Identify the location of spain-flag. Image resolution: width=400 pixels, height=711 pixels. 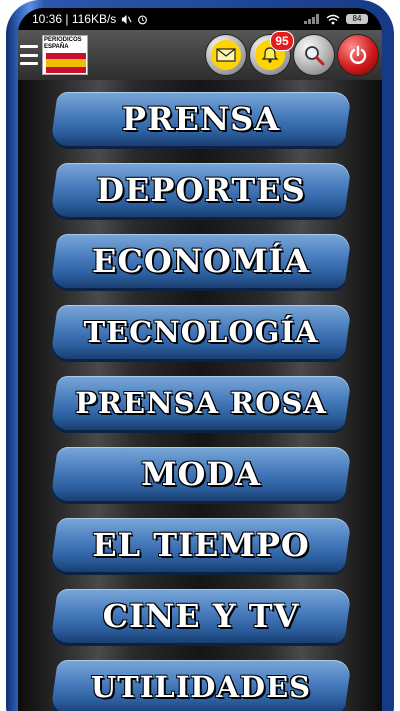
(66, 63).